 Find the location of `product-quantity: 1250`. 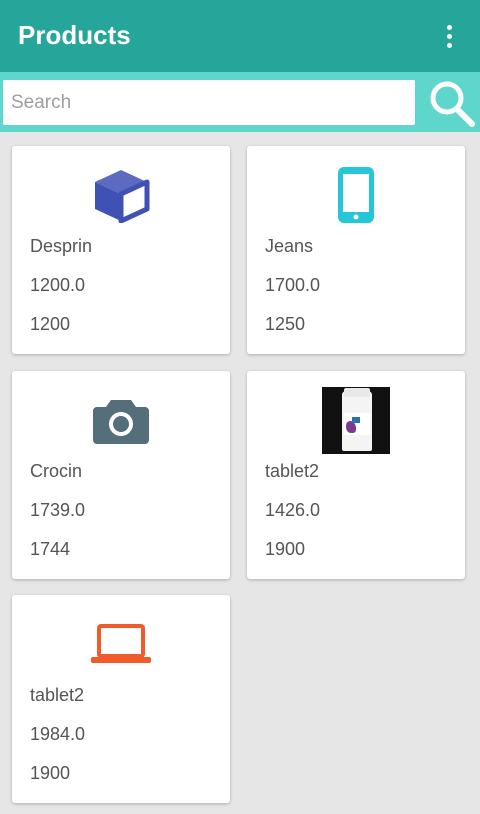

product-quantity: 1250 is located at coordinates (285, 324).